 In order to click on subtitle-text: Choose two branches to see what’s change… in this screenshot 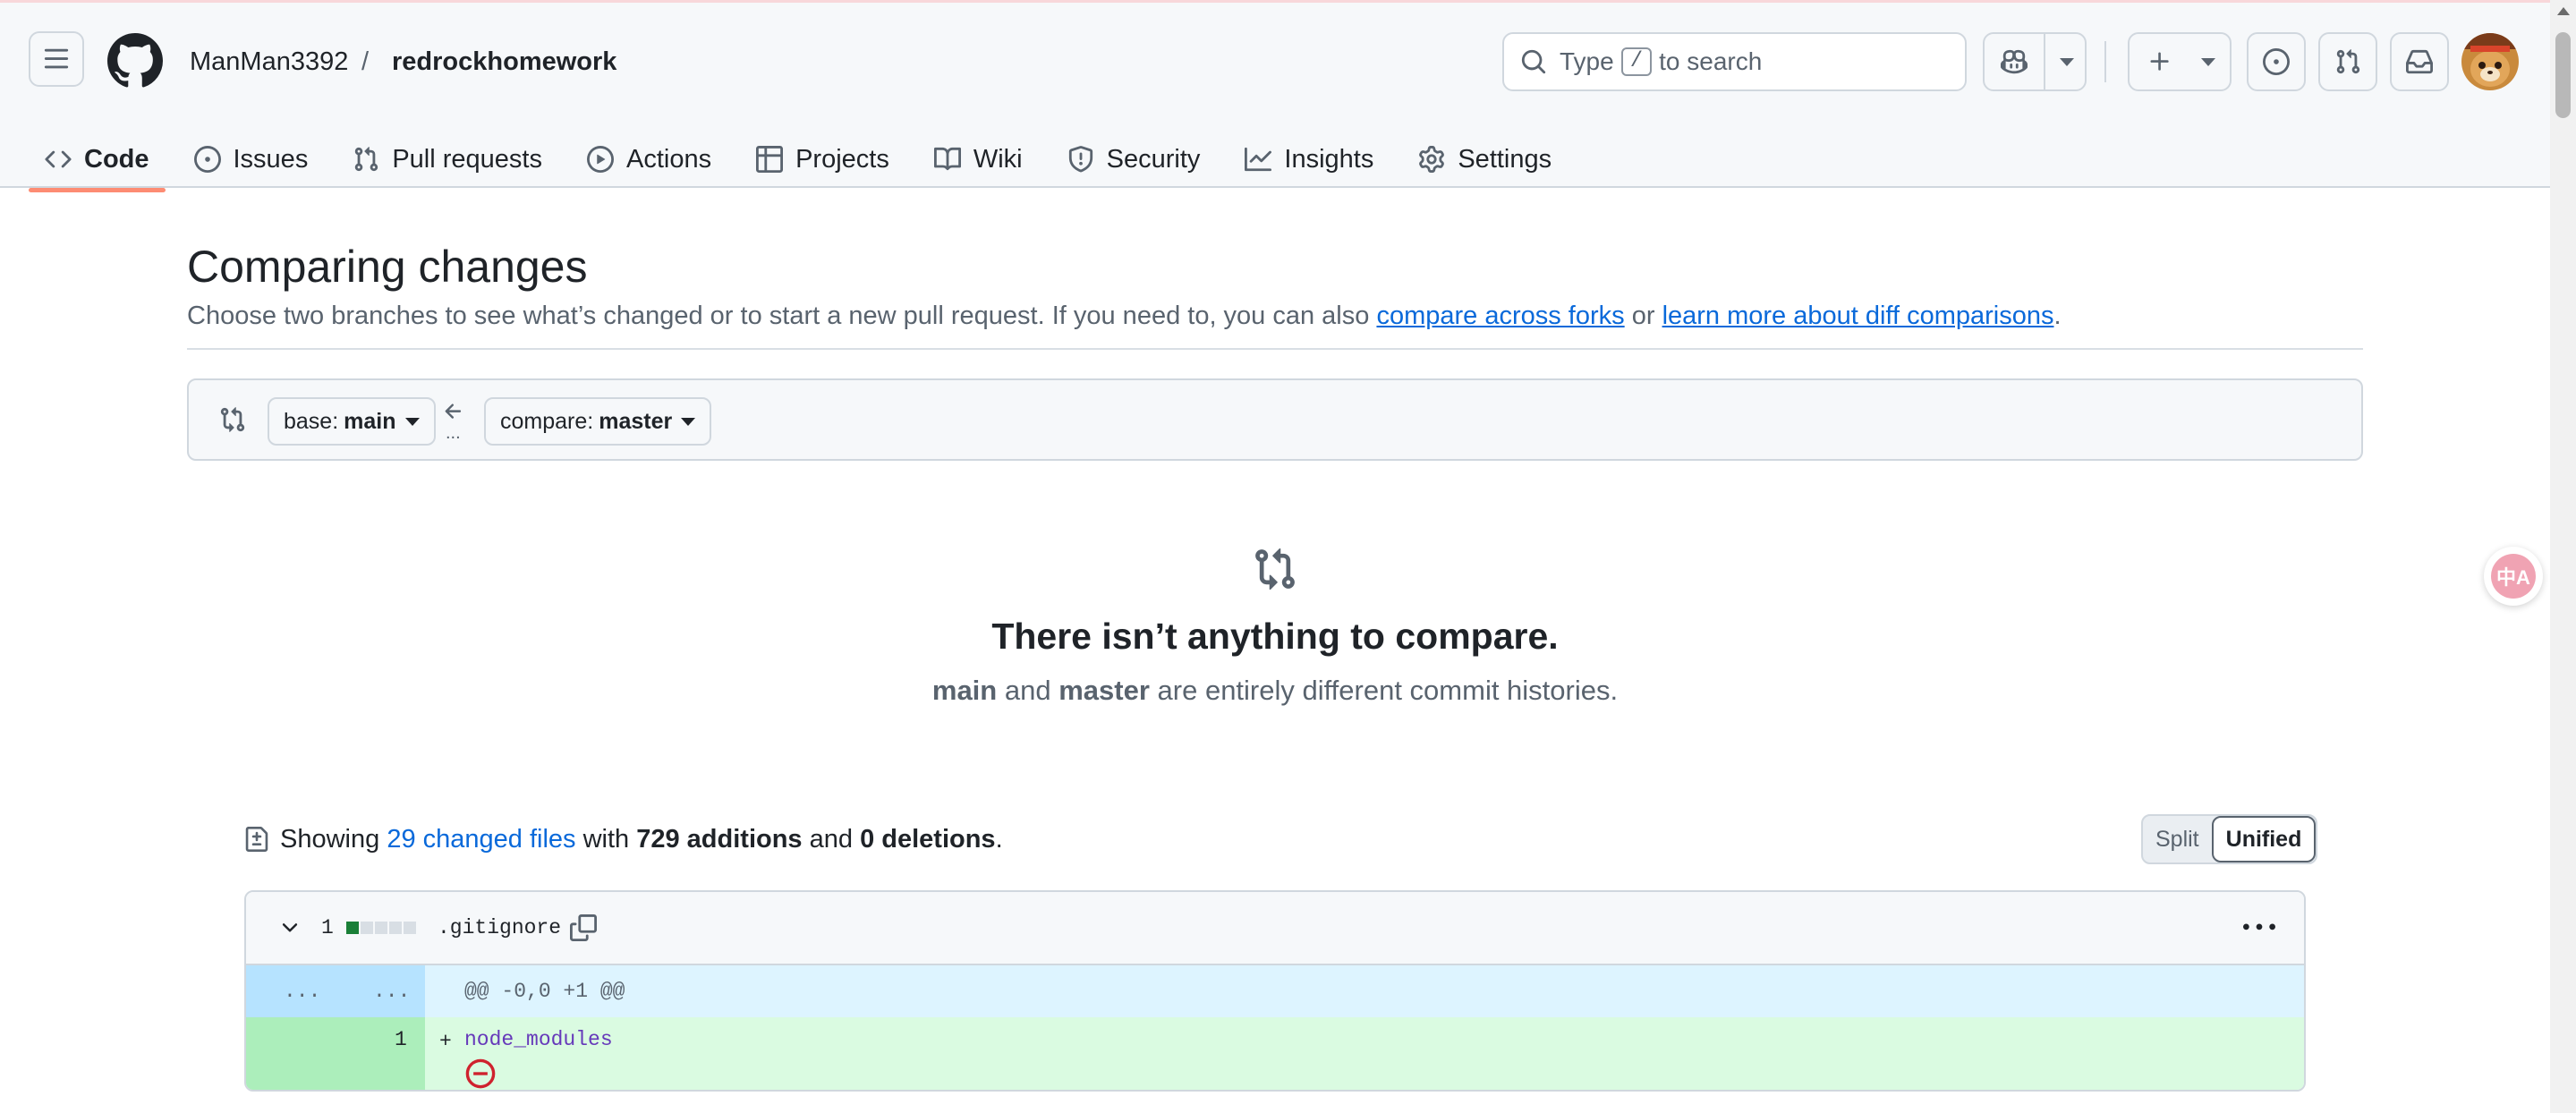, I will do `click(782, 316)`.